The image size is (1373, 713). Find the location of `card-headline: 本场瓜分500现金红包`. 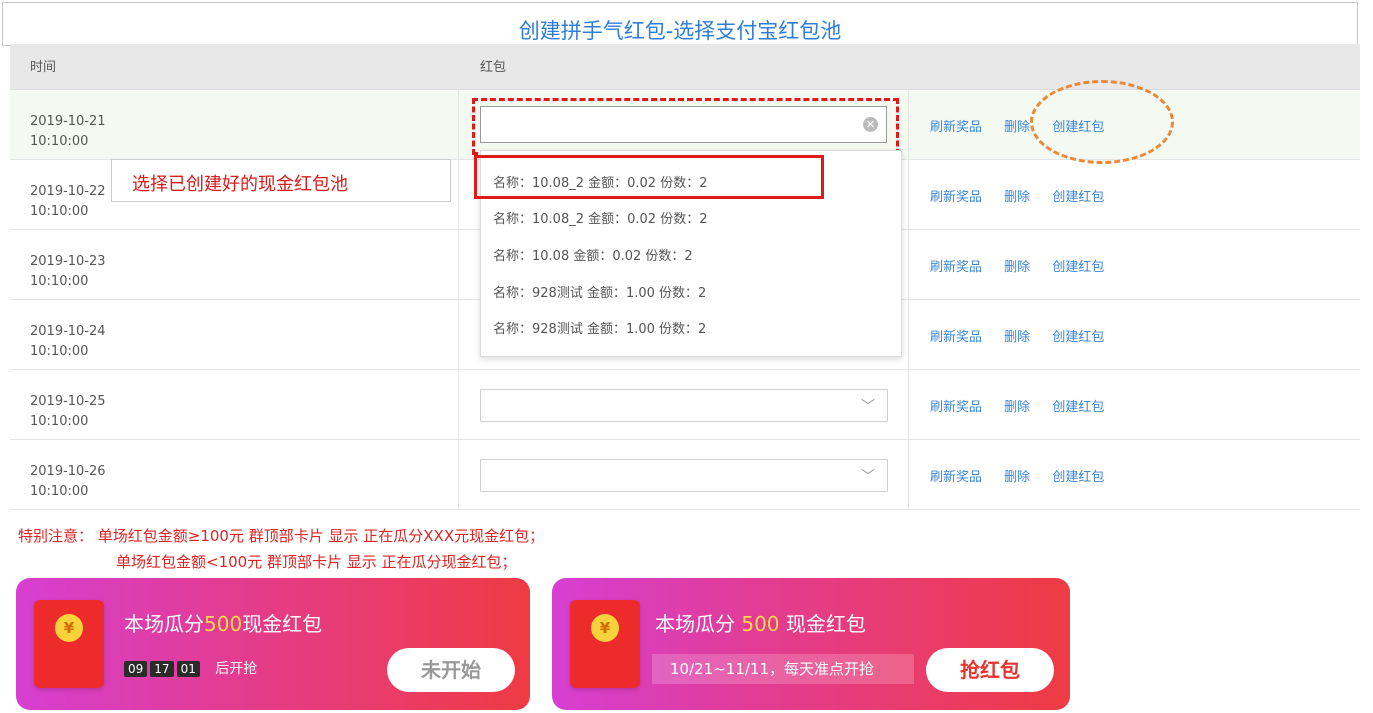

card-headline: 本场瓜分500现金红包 is located at coordinates (223, 624).